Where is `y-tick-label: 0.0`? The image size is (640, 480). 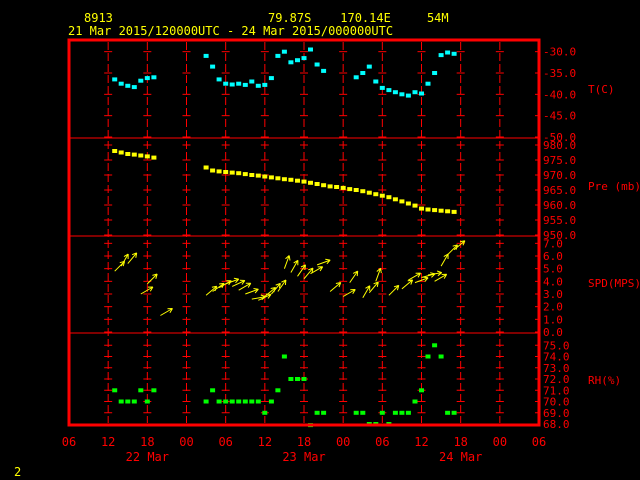 y-tick-label: 0.0 is located at coordinates (553, 332).